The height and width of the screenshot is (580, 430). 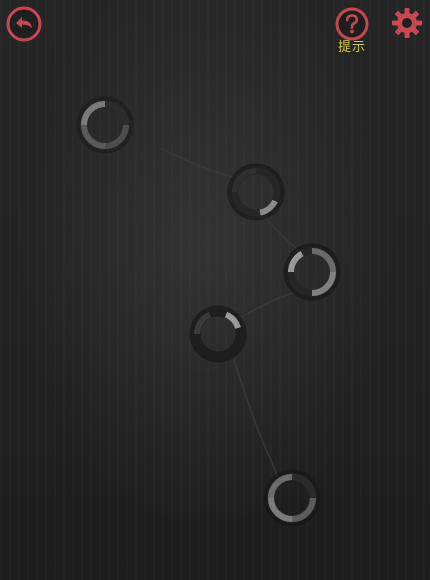 I want to click on hint-button, so click(x=352, y=24).